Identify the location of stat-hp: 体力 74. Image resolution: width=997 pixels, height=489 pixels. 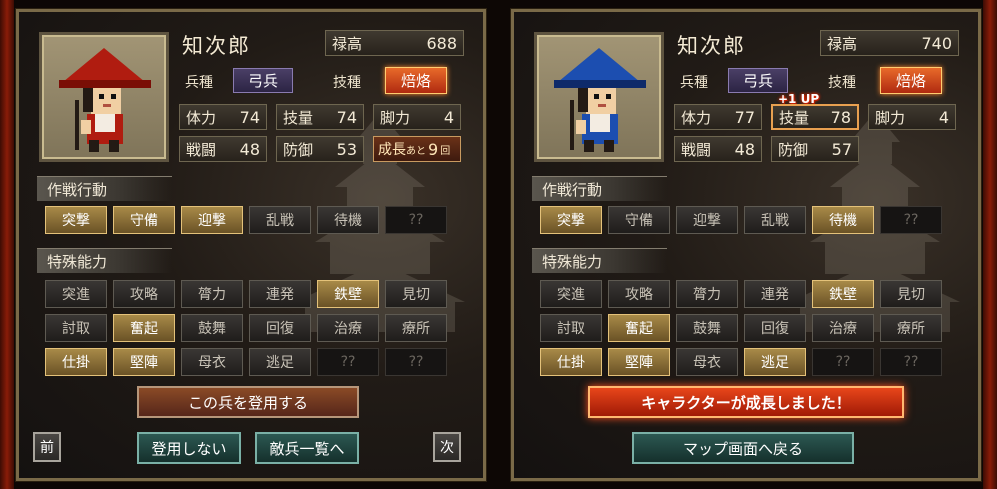
(223, 117).